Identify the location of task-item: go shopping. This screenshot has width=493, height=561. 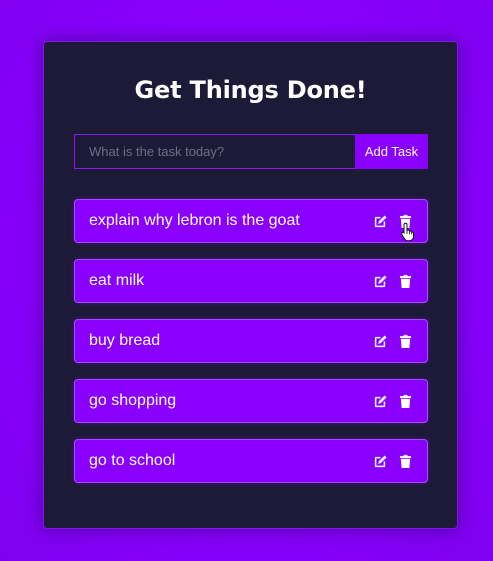
(251, 401).